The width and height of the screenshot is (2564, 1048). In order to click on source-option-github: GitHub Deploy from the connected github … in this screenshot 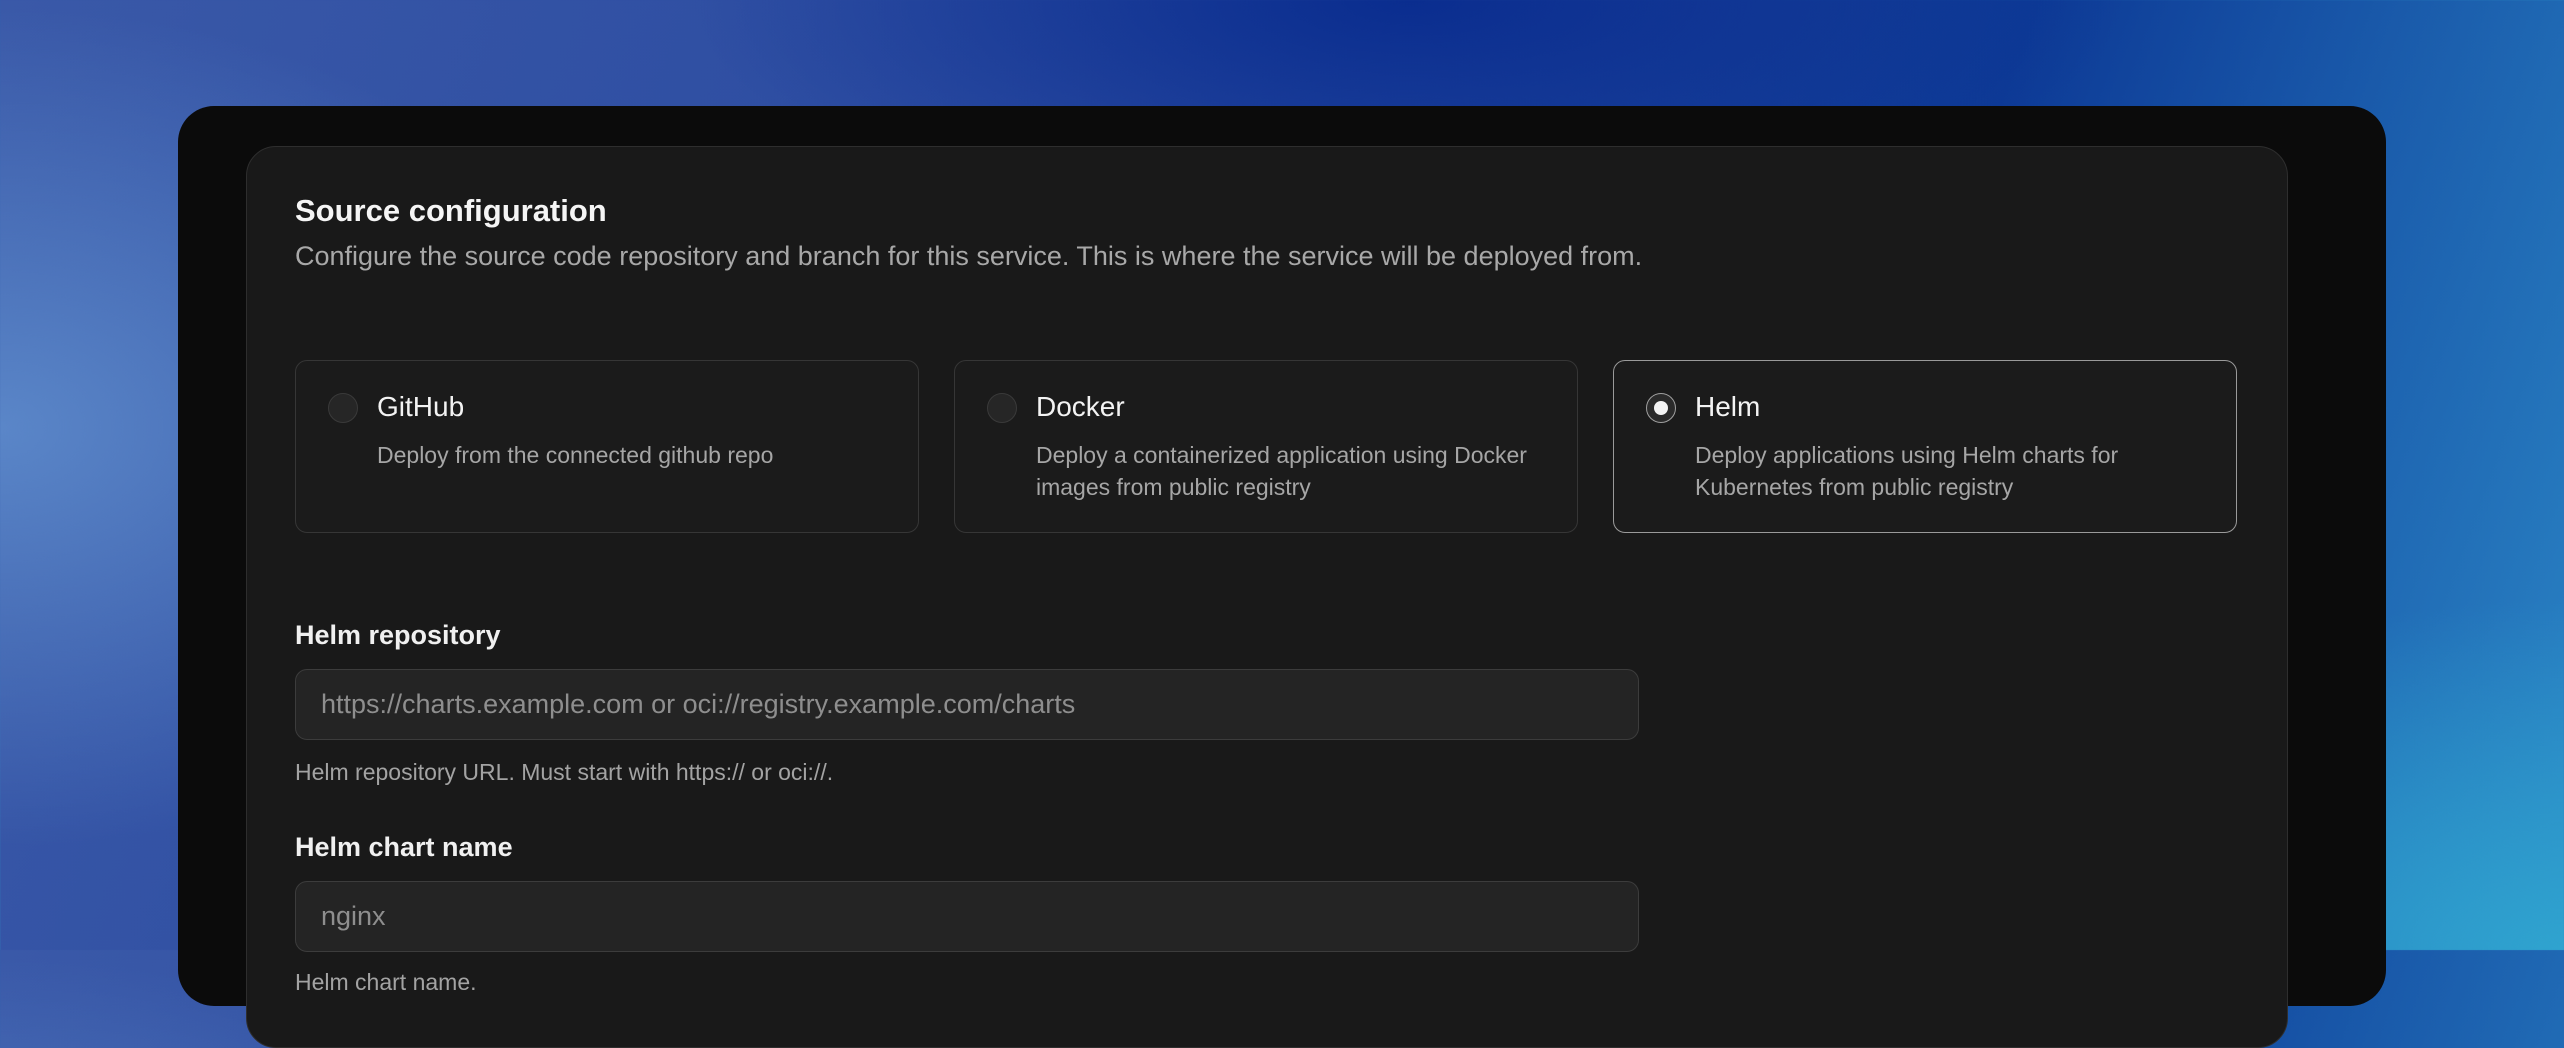, I will do `click(607, 446)`.